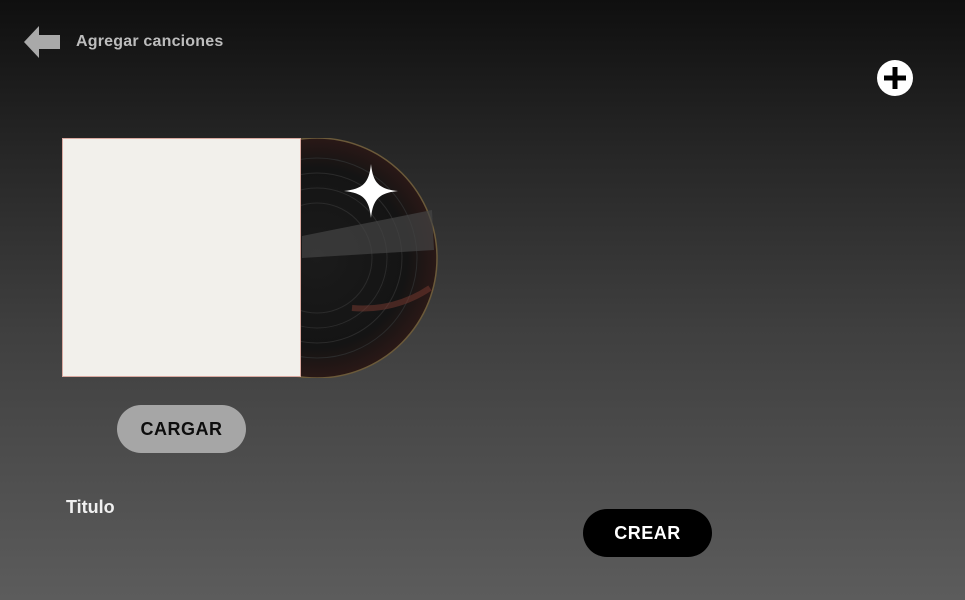 The width and height of the screenshot is (965, 600). I want to click on sparkle-icon, so click(371, 191).